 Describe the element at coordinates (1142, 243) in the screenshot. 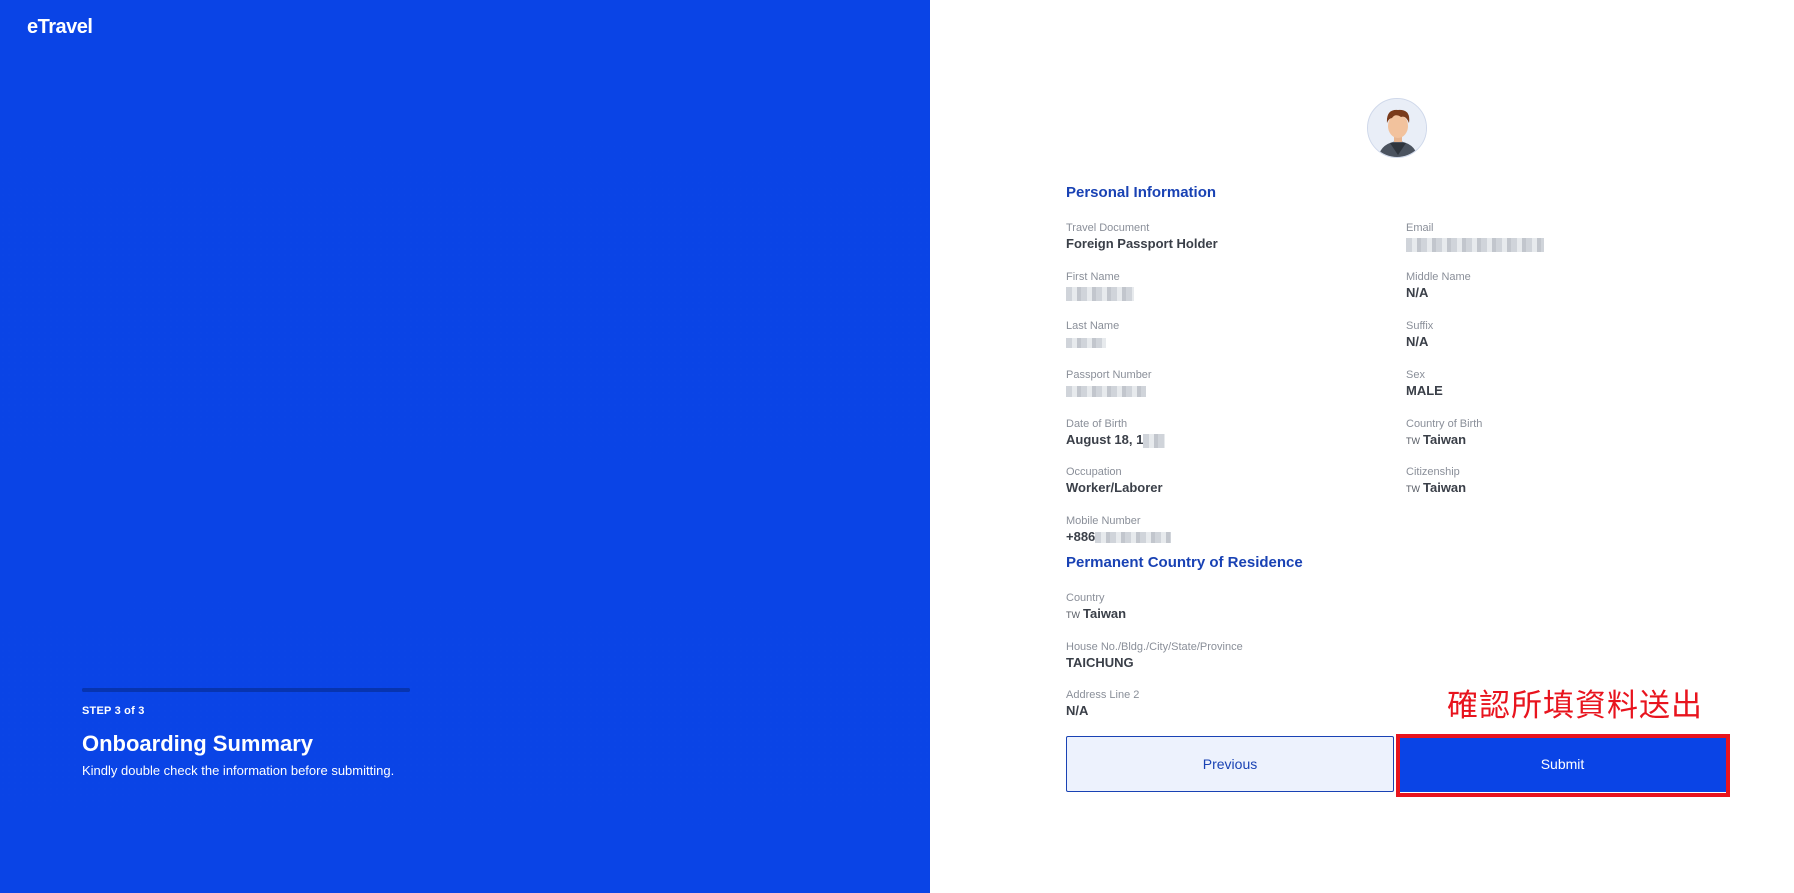

I see `field-value: Foreign Passport Holder` at that location.